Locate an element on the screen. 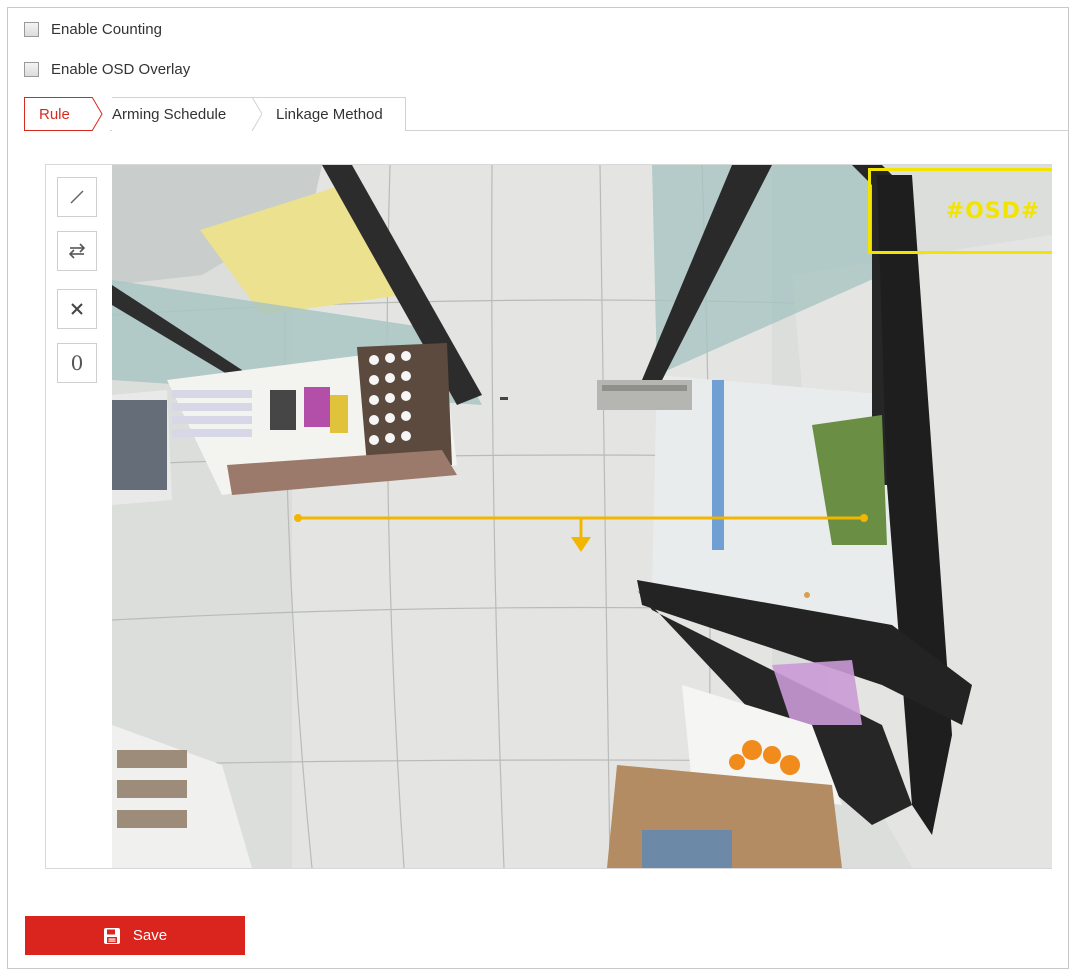  swap-direction-button is located at coordinates (77, 251).